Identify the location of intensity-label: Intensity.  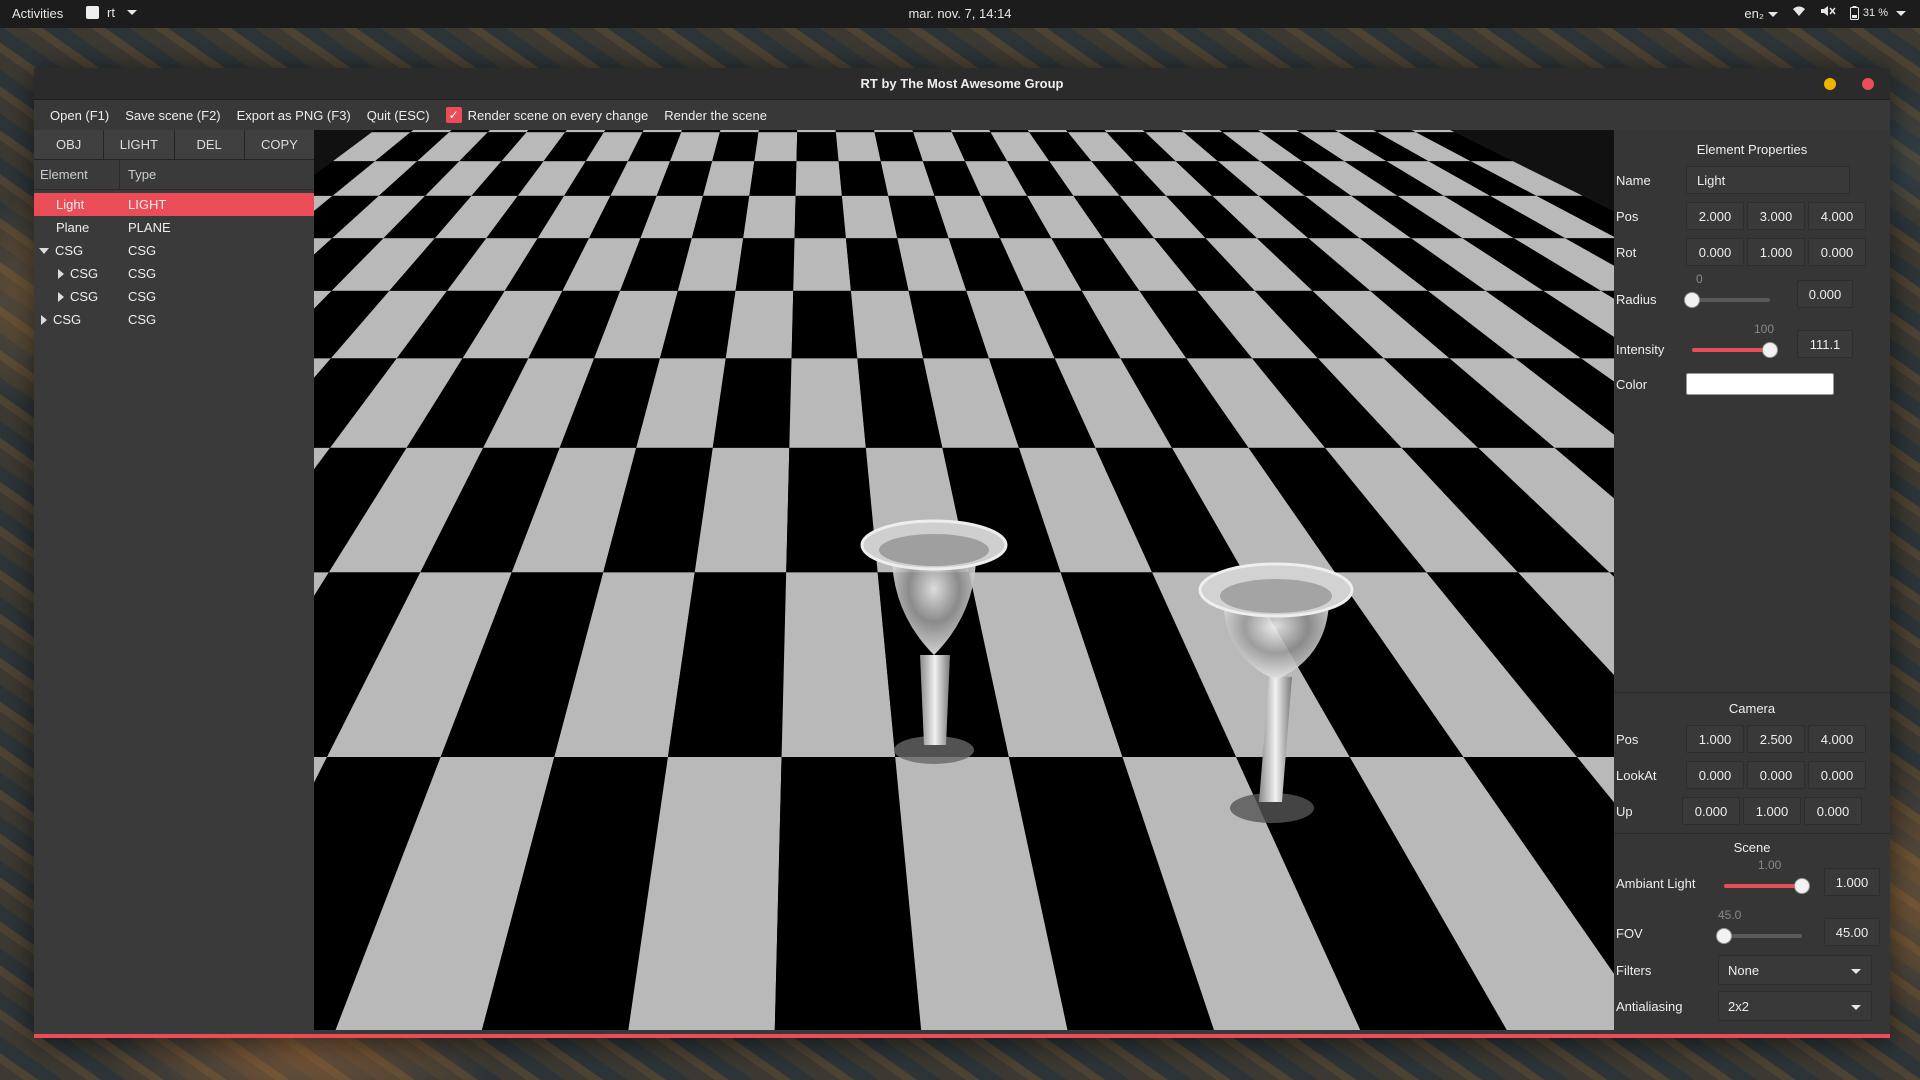
(1640, 349).